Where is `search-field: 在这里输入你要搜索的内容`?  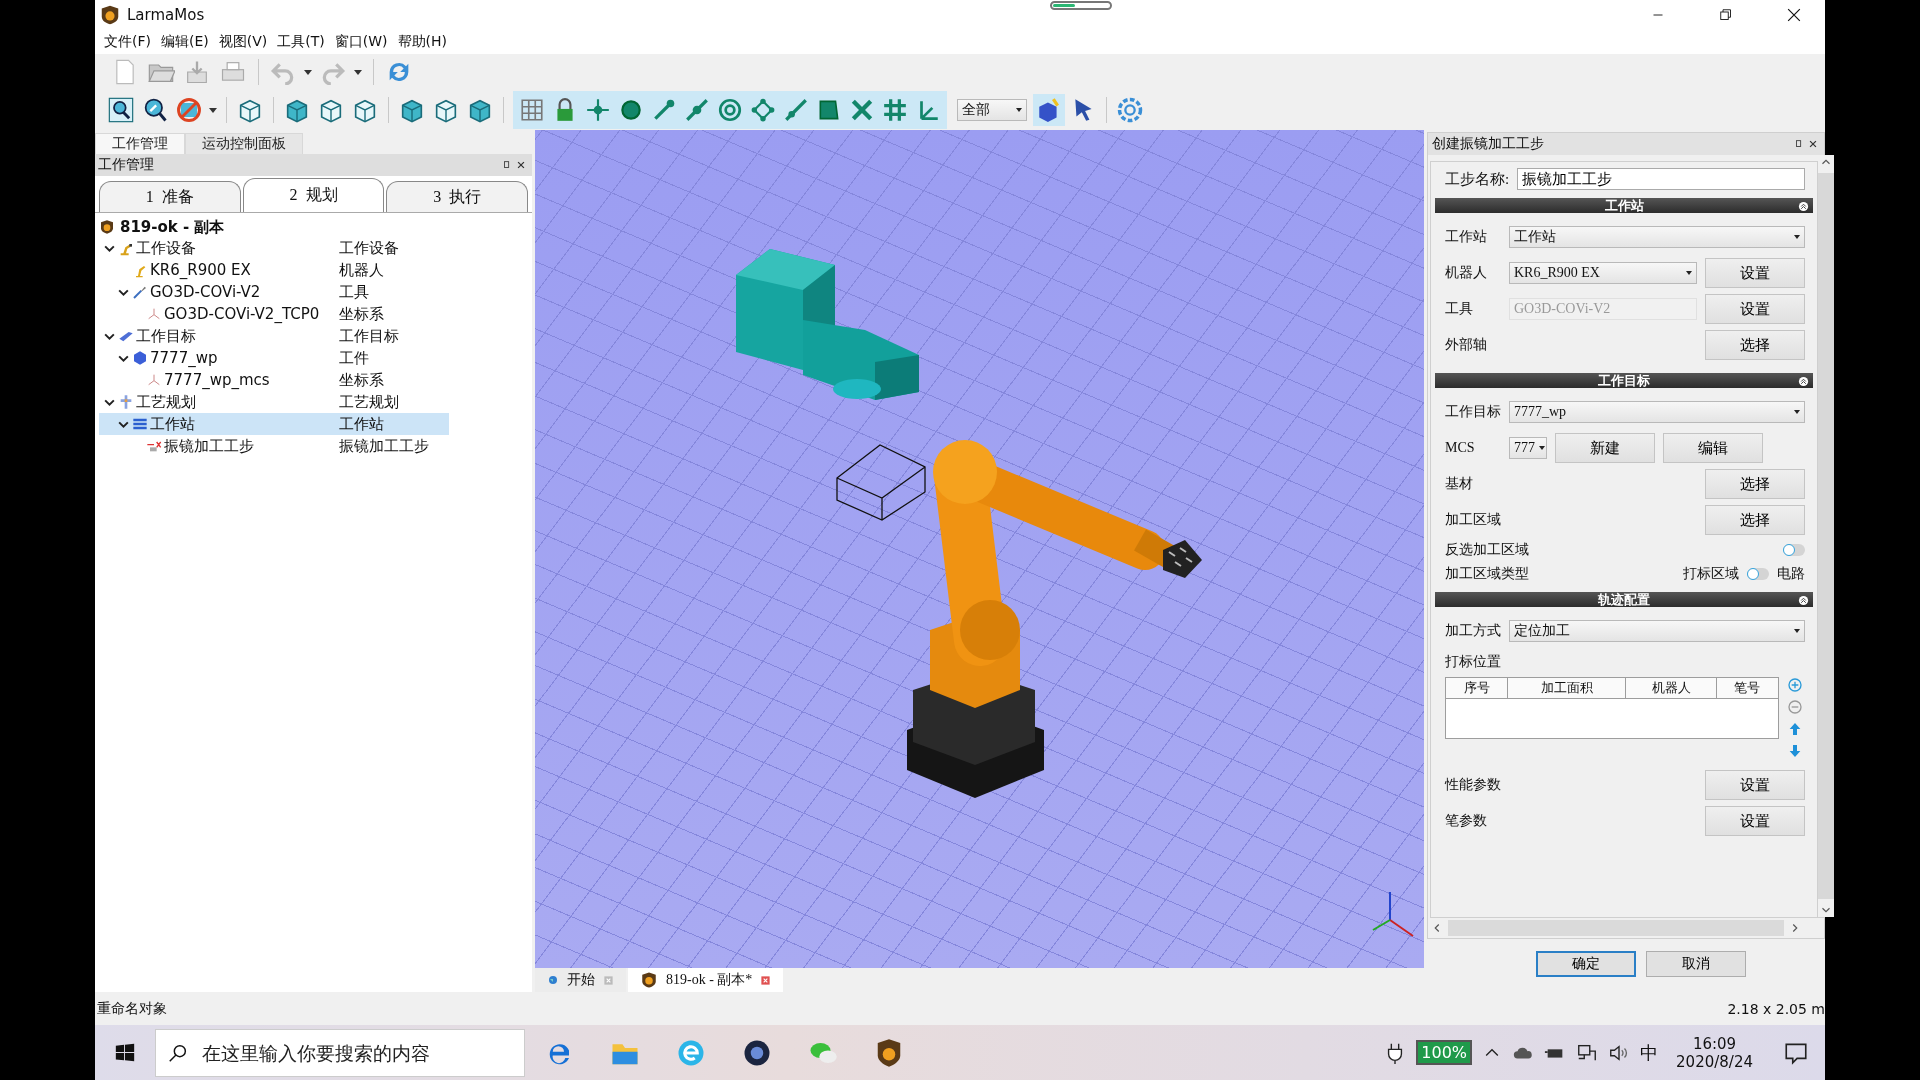
search-field: 在这里输入你要搜索的内容 is located at coordinates (340, 1052).